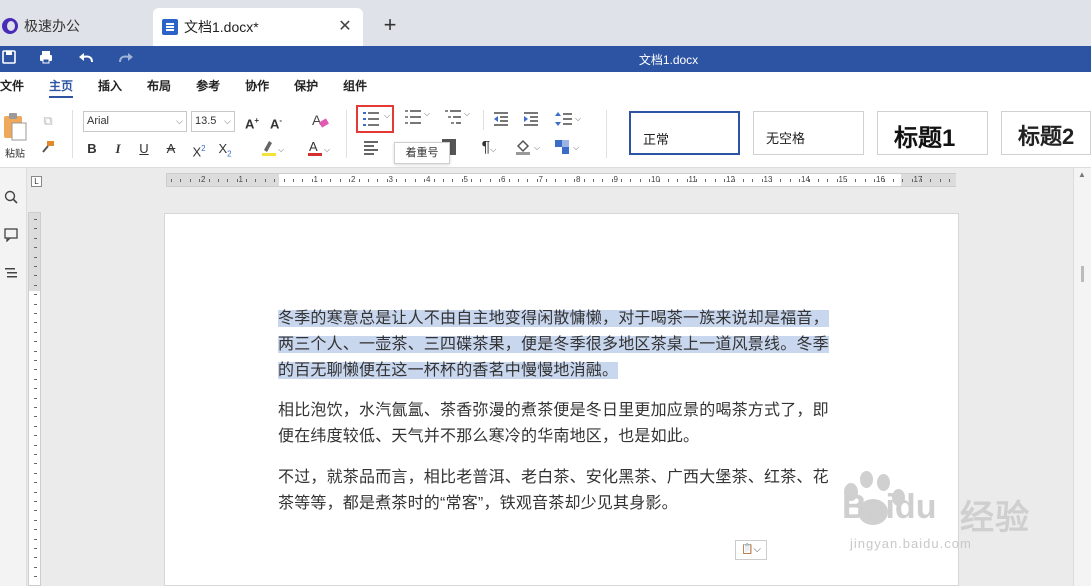 The image size is (1091, 586). I want to click on watermark-url: jingyan.baidu.com, so click(911, 543).